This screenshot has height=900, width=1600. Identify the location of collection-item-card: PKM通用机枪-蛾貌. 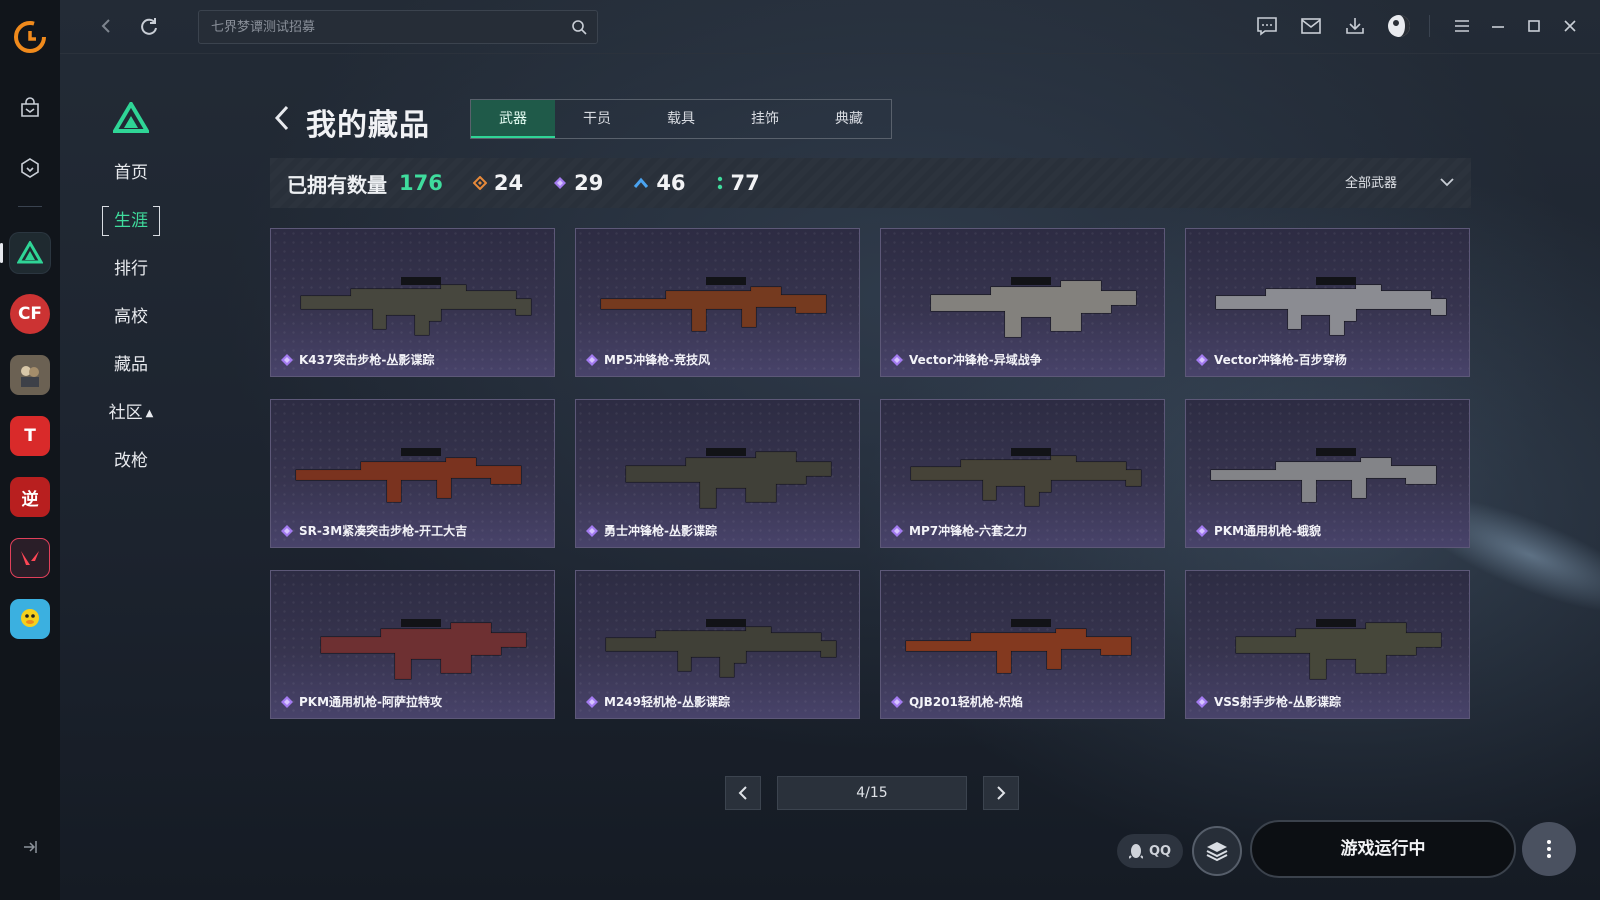
(1327, 473).